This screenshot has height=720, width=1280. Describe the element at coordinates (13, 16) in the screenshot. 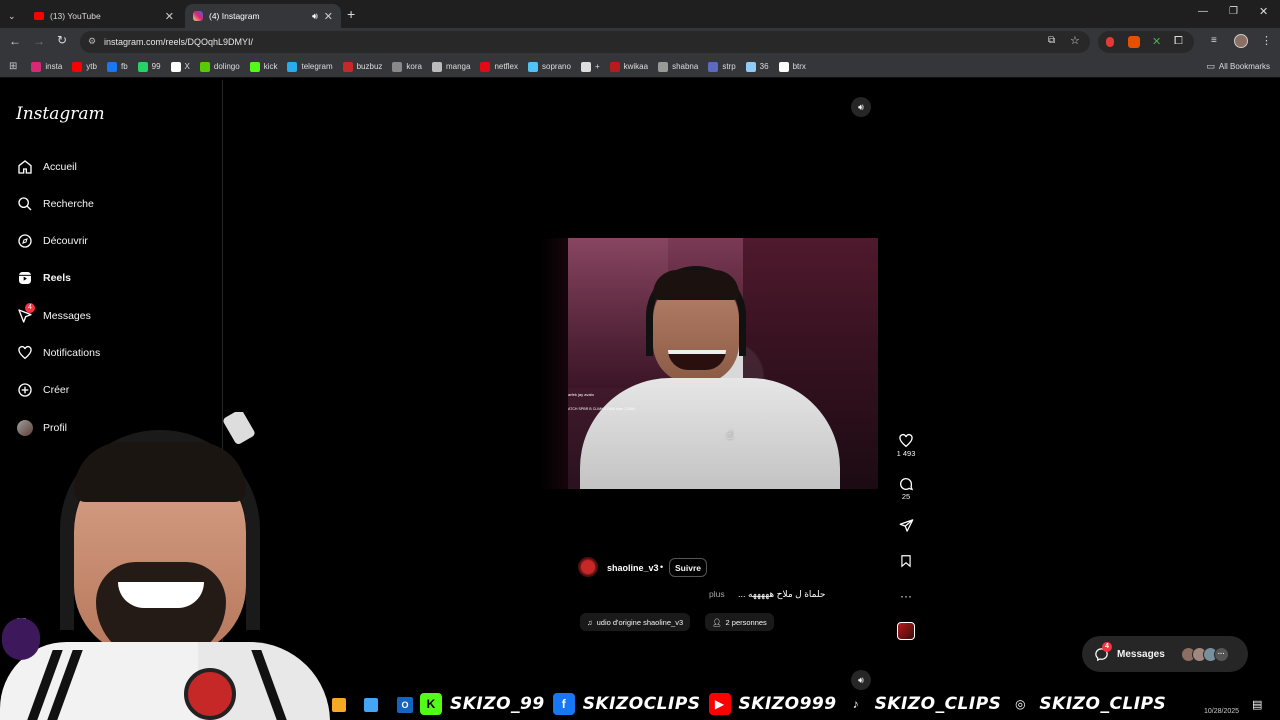

I see `tab-search-dropdown: ⌄` at that location.